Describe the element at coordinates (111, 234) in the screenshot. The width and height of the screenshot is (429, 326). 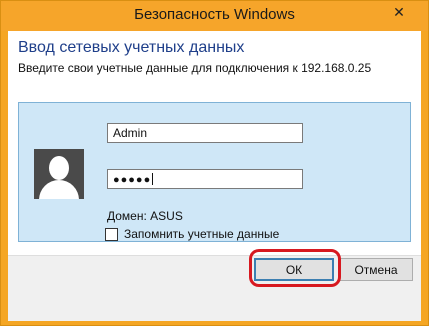
I see `remember-checkbox` at that location.